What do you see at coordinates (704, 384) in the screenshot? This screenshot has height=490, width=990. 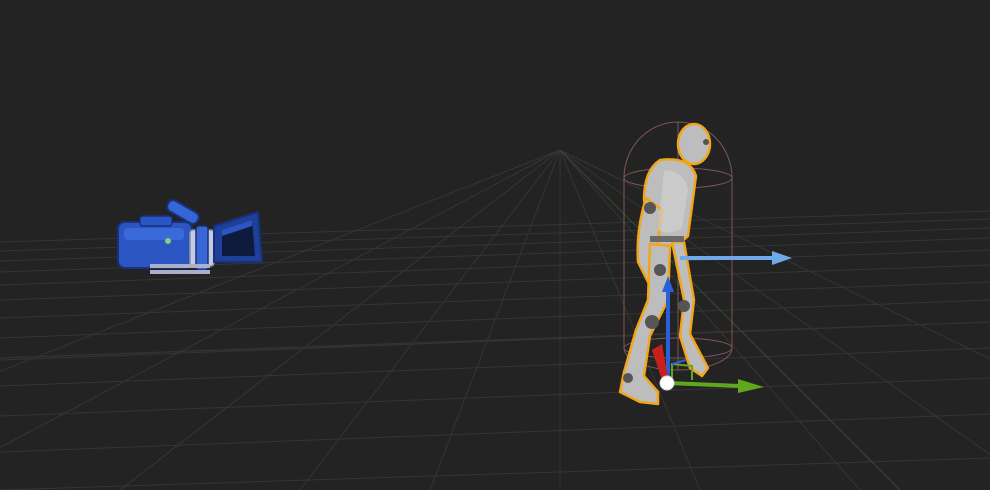 I see `gizmo-y-axis` at bounding box center [704, 384].